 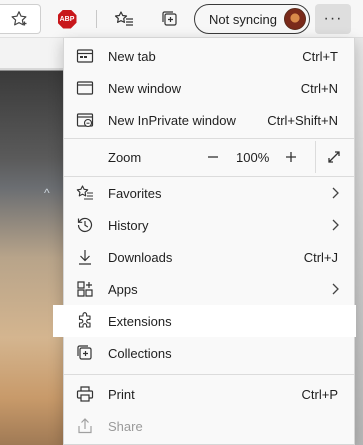 What do you see at coordinates (209, 394) in the screenshot?
I see `menu-item-print: Print Ctrl+P` at bounding box center [209, 394].